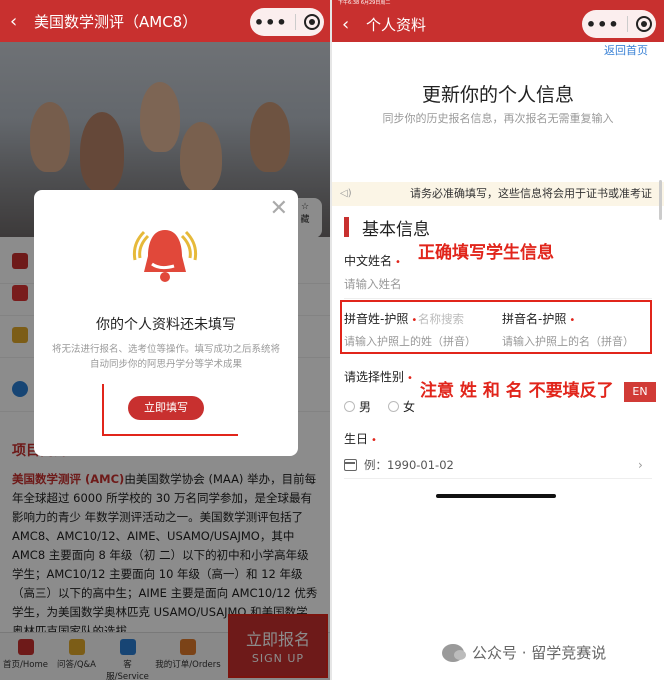 This screenshot has width=664, height=680. I want to click on notice-banner: ◁) 请务必准确填写，这些信息将会用于证书或准考证, so click(498, 194).